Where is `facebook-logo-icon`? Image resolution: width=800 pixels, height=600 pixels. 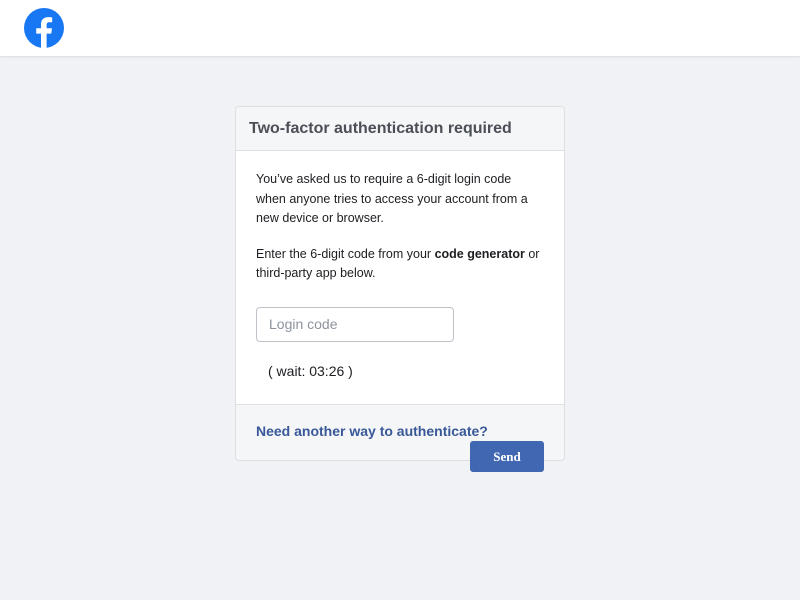 facebook-logo-icon is located at coordinates (44, 28).